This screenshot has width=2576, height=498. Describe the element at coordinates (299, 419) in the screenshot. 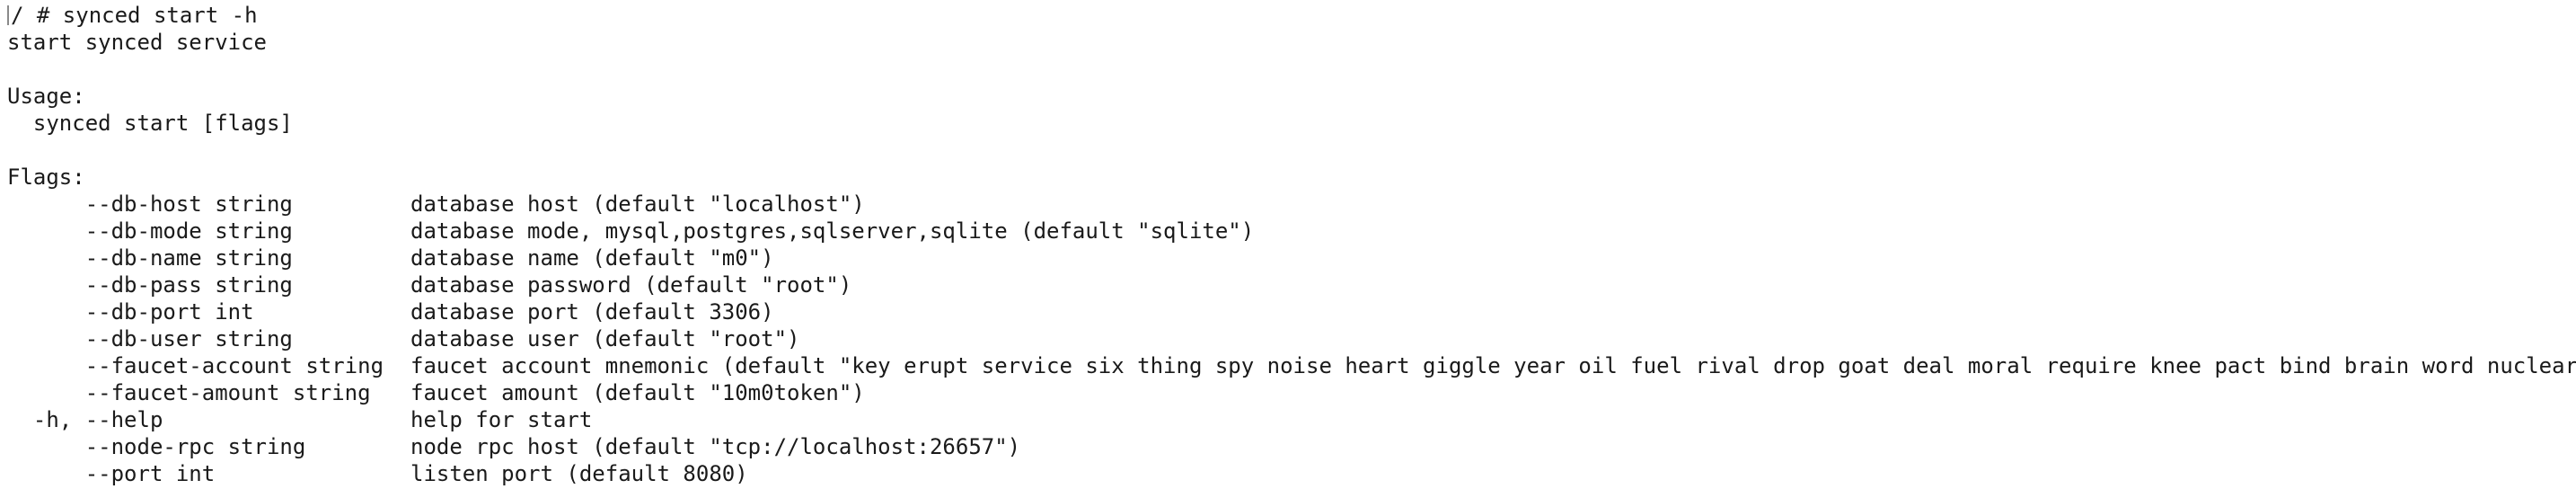

I see `flag-row-help: -h, --help help for start` at that location.